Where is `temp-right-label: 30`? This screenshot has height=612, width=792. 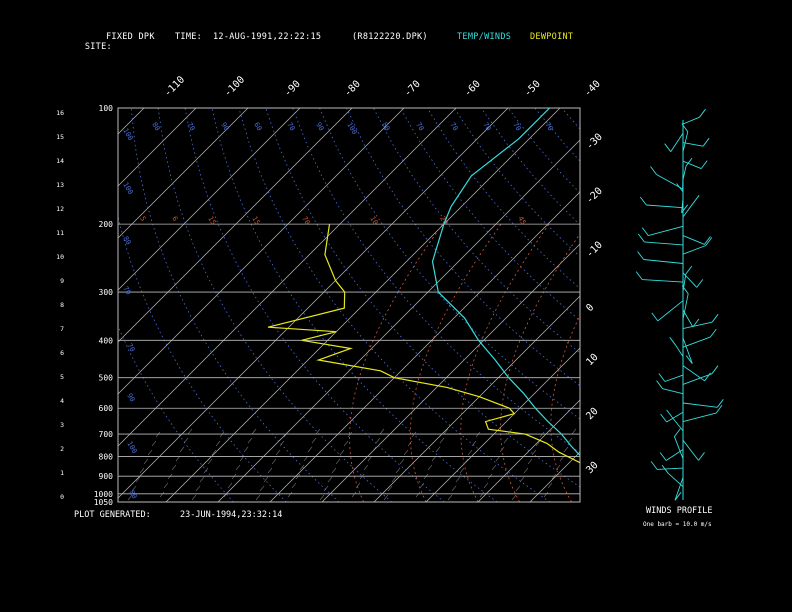 temp-right-label: 30 is located at coordinates (592, 468).